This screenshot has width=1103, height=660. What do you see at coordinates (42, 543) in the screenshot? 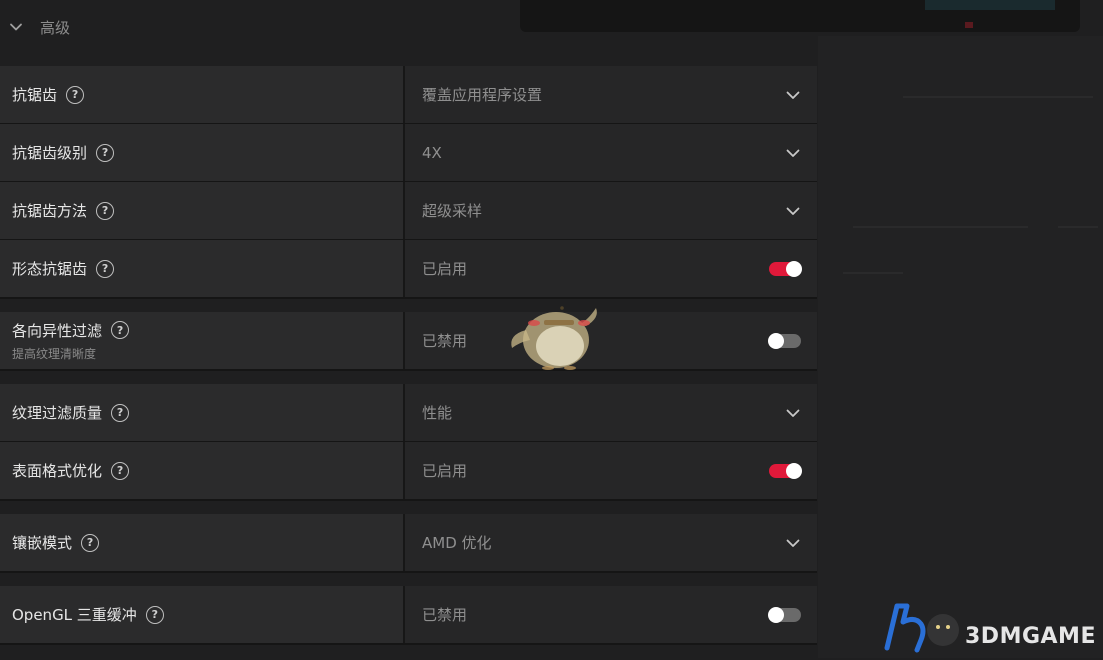
I see `setting-label: 镶嵌模式` at bounding box center [42, 543].